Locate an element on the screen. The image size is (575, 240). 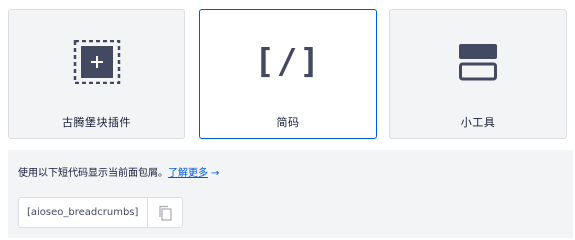
shortcode-icon: [/] is located at coordinates (288, 62).